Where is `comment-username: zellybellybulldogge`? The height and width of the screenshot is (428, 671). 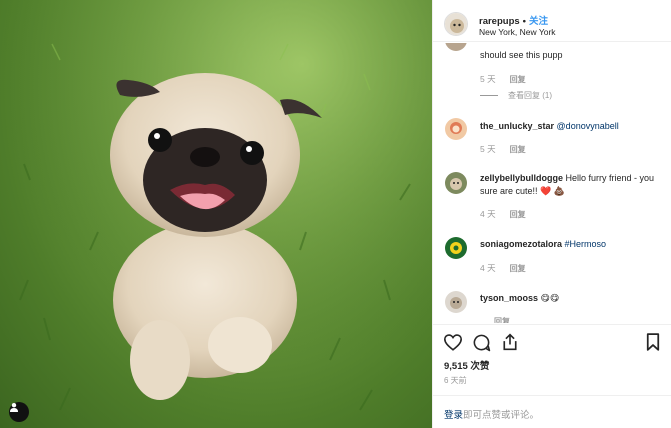
comment-username: zellybellybulldogge is located at coordinates (521, 178).